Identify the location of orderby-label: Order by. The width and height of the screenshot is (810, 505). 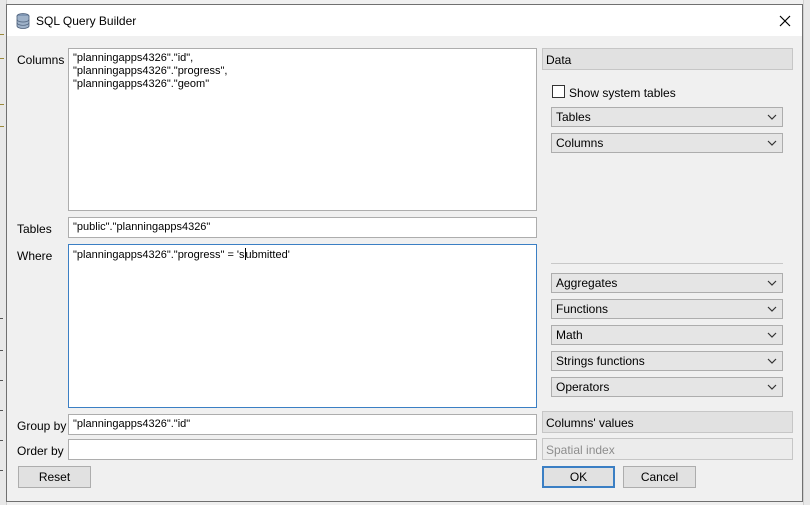
(40, 451).